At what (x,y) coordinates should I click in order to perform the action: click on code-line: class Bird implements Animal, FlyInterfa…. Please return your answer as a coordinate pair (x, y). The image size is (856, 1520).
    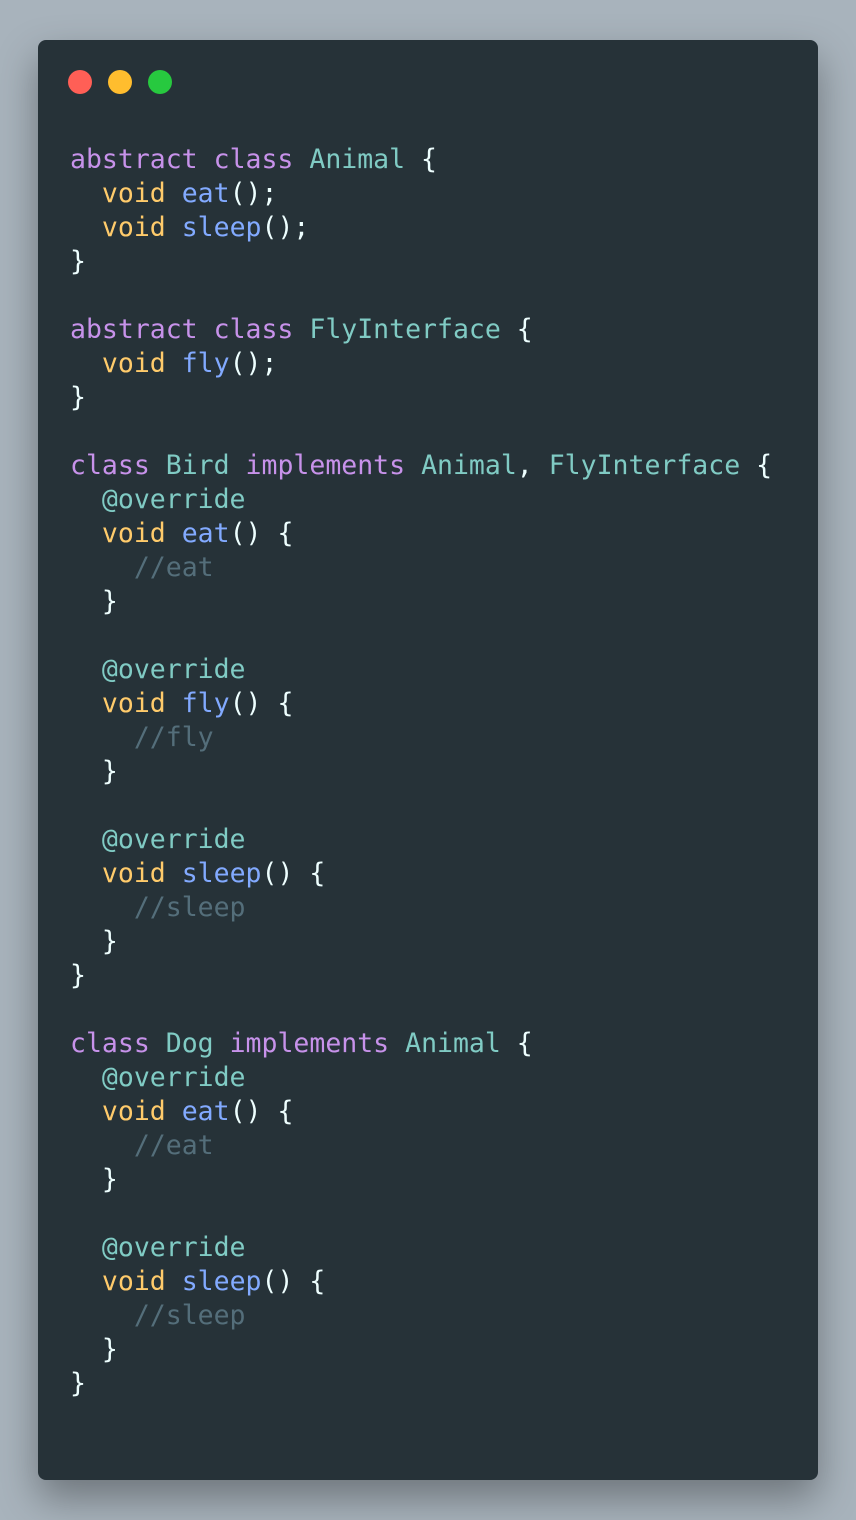
    Looking at the image, I should click on (421, 466).